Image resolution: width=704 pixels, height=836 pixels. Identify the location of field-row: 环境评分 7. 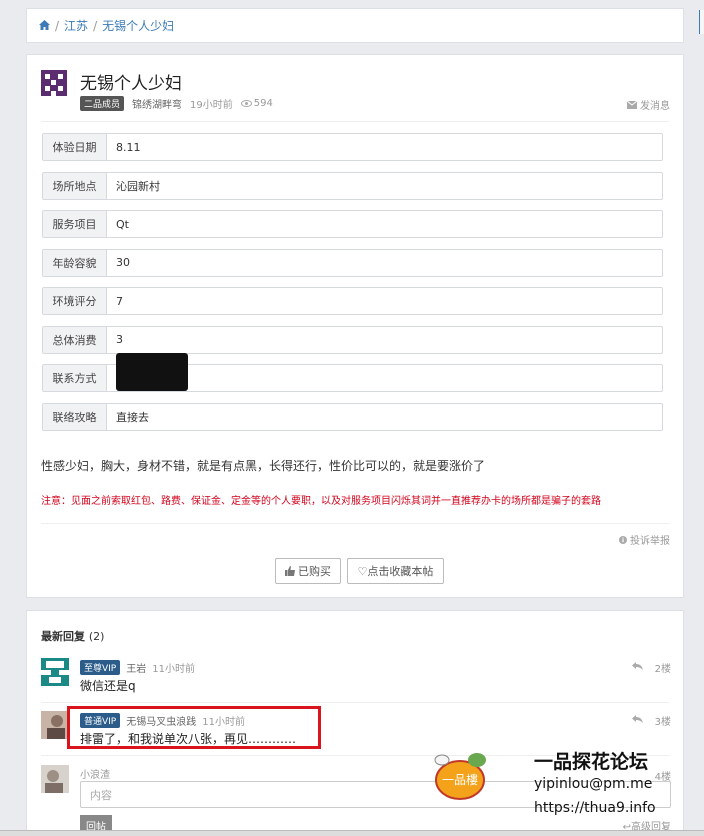
(352, 301).